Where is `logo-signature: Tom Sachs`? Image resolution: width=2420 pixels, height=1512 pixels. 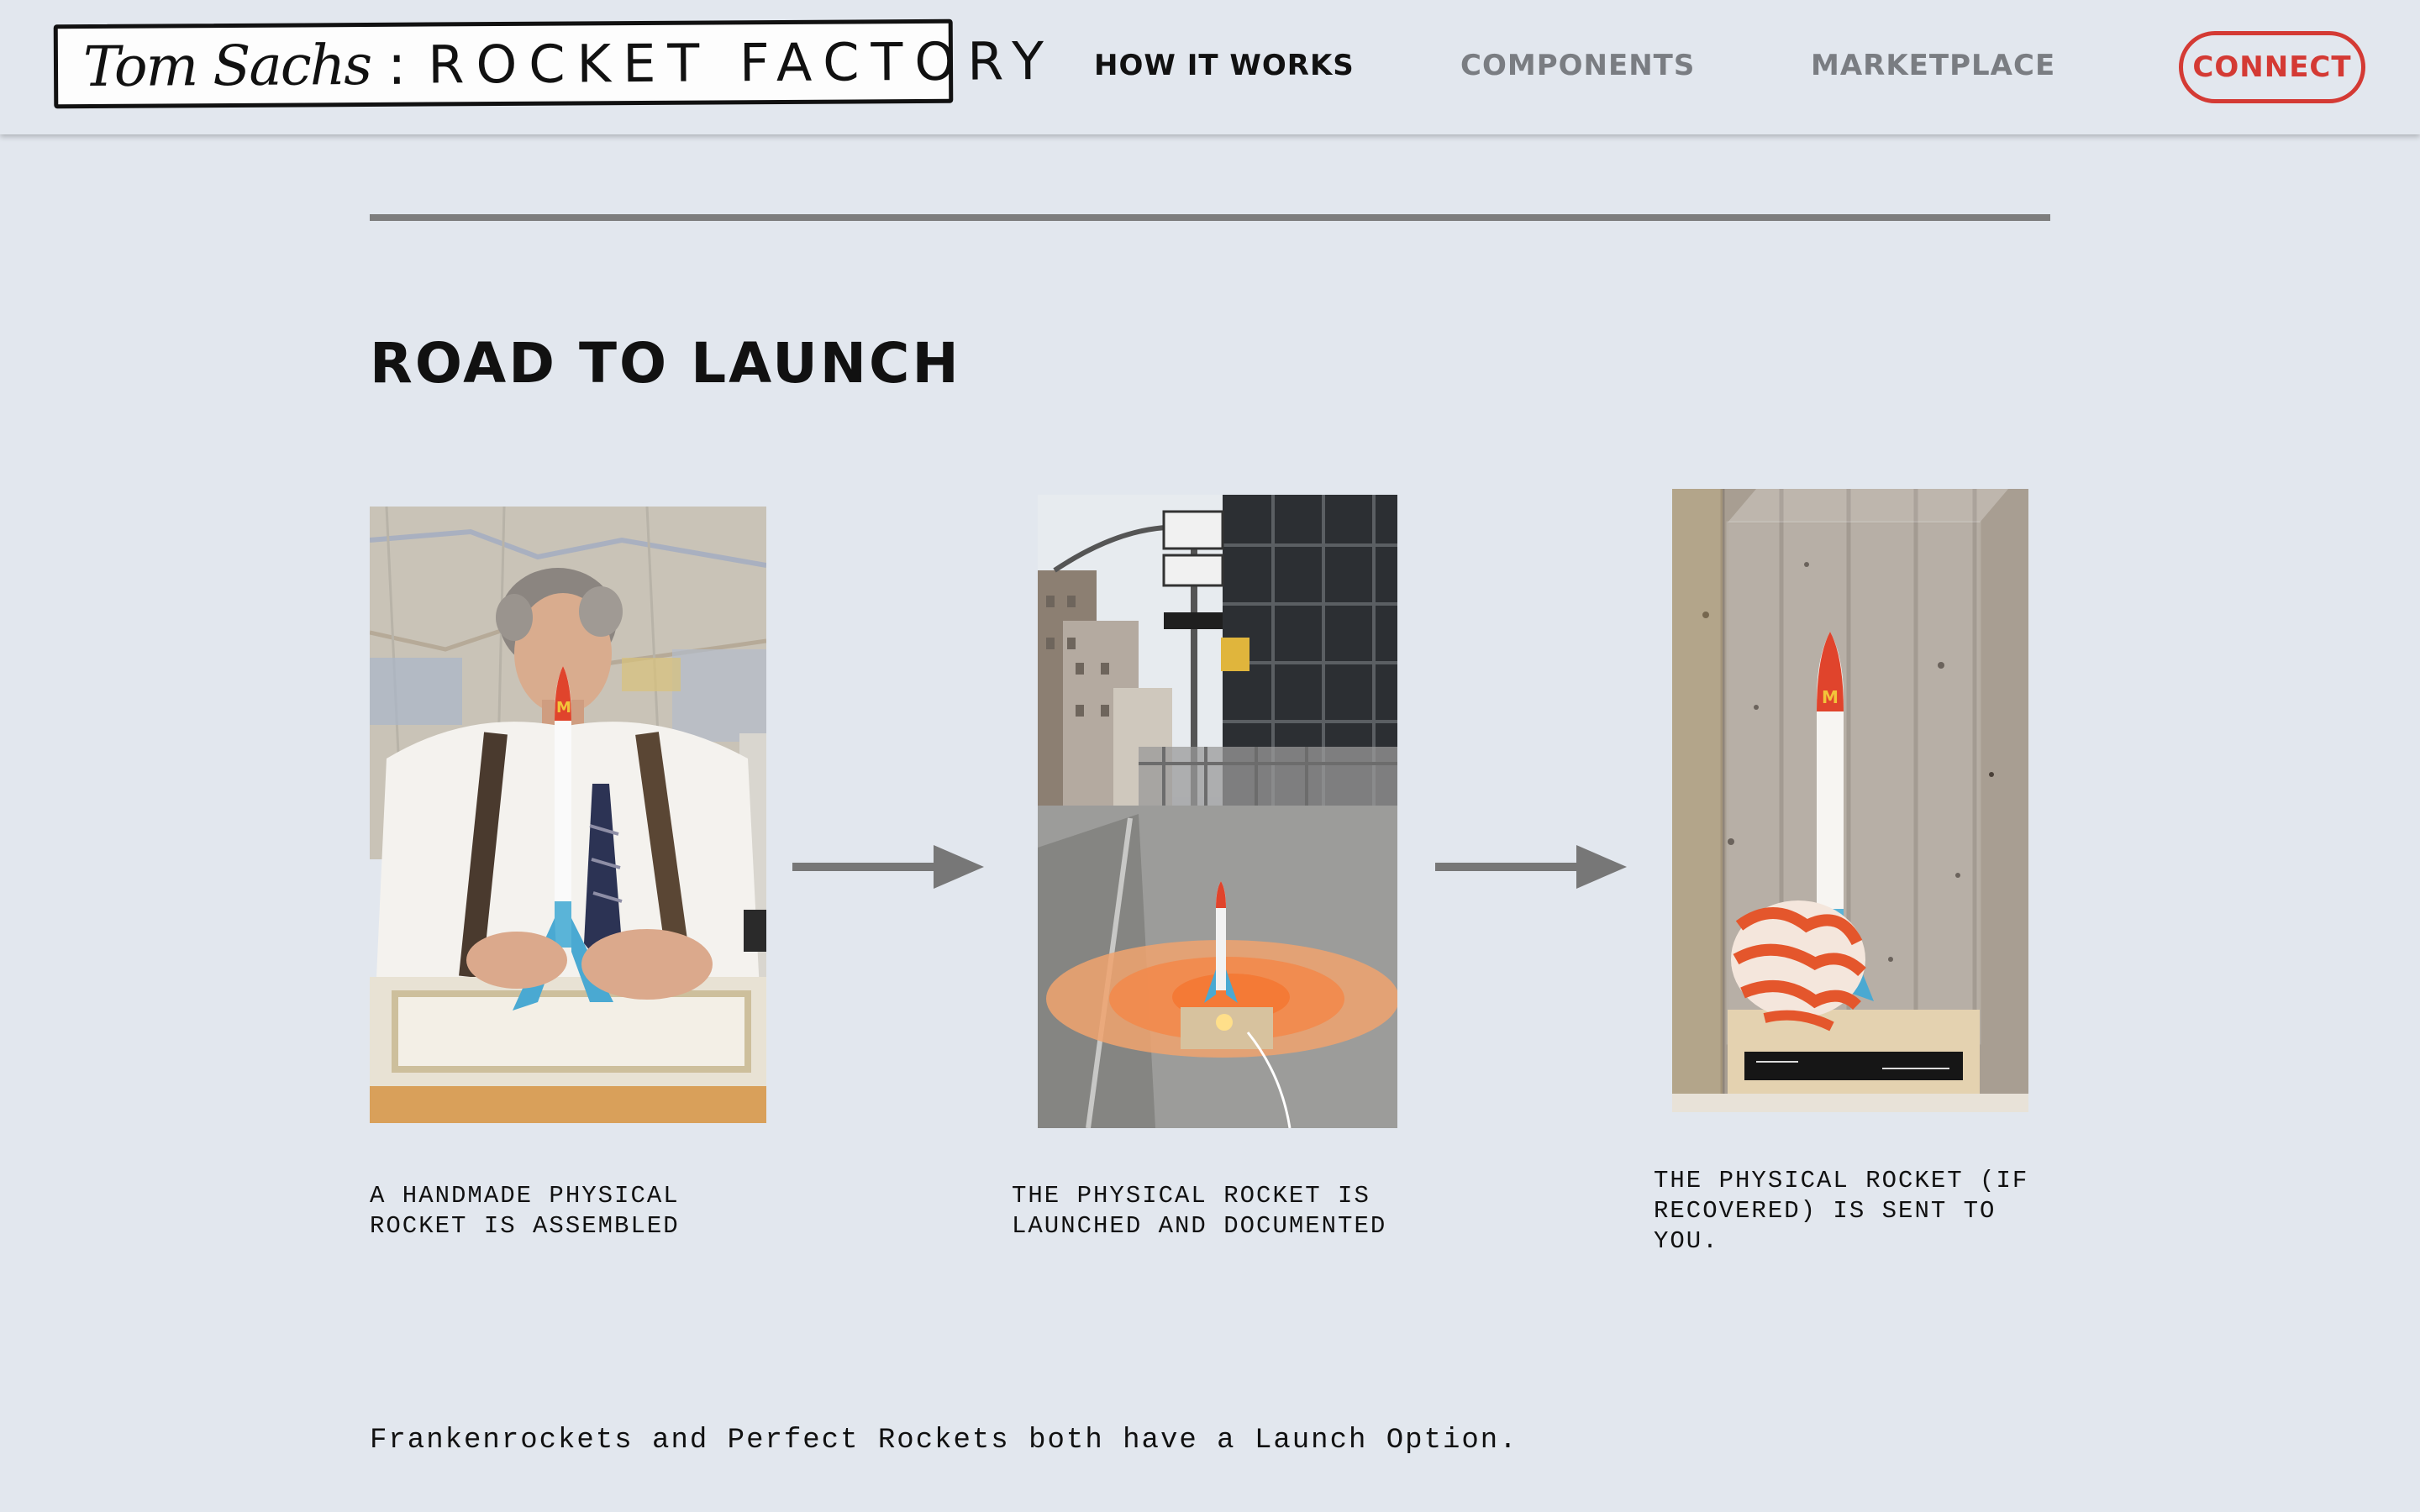 logo-signature: Tom Sachs is located at coordinates (226, 65).